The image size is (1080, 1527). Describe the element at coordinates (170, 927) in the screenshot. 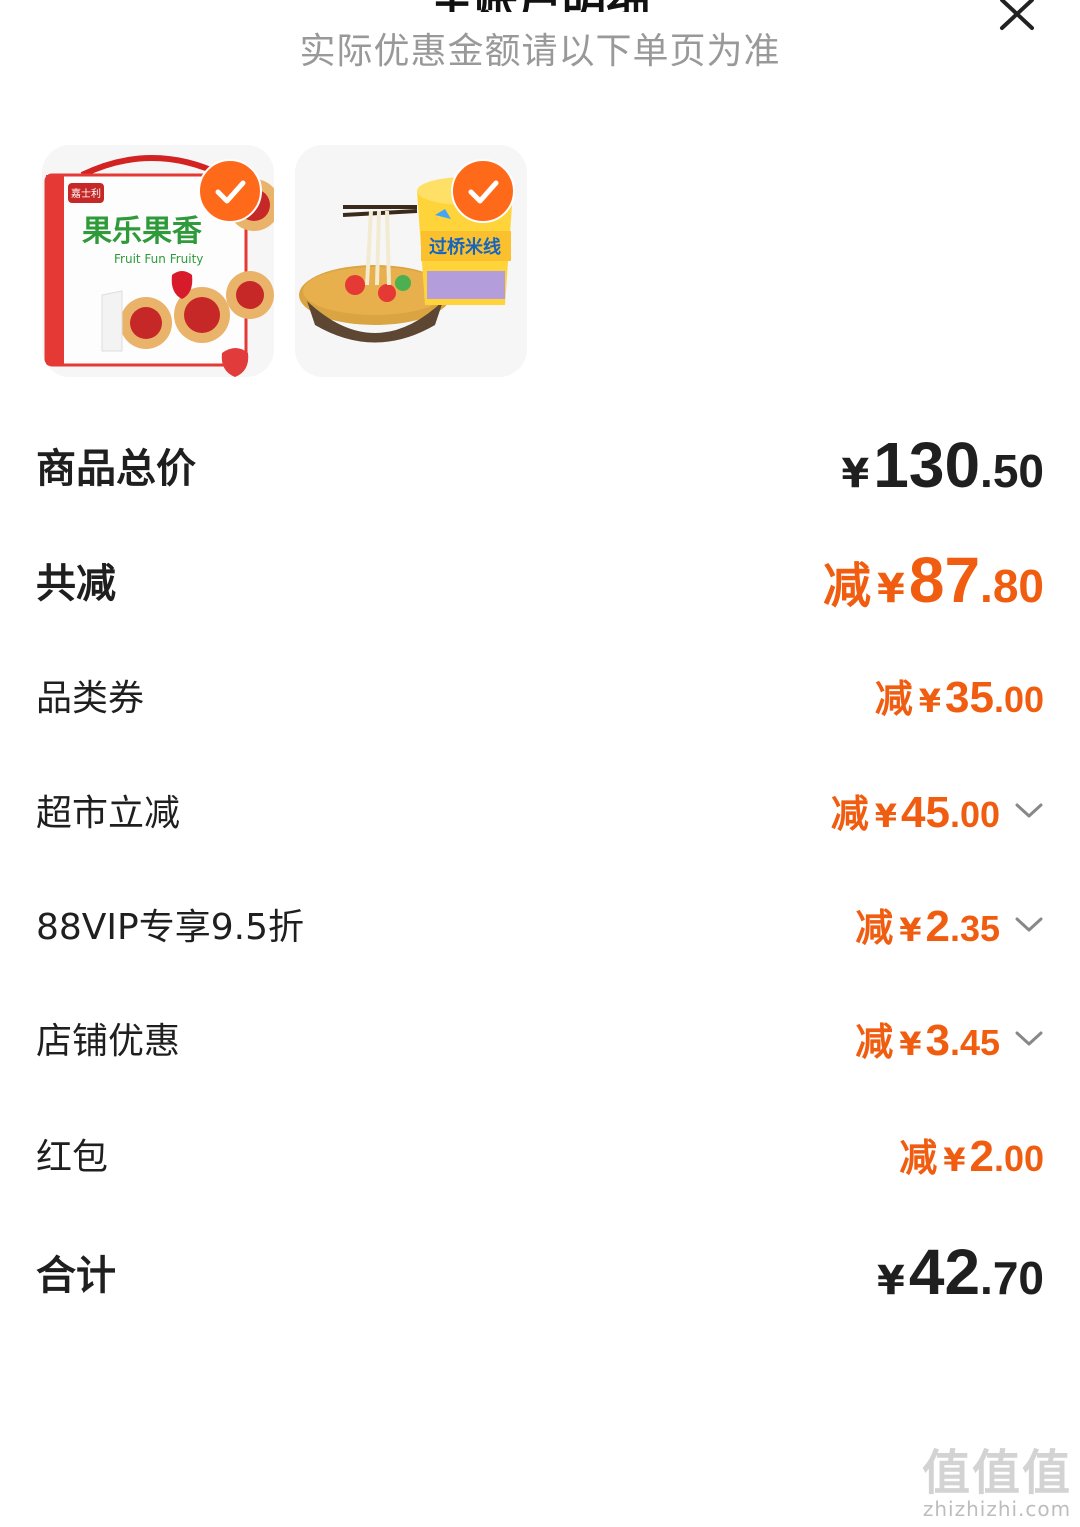

I see `discount-label: 88VIP专享9.5折` at that location.